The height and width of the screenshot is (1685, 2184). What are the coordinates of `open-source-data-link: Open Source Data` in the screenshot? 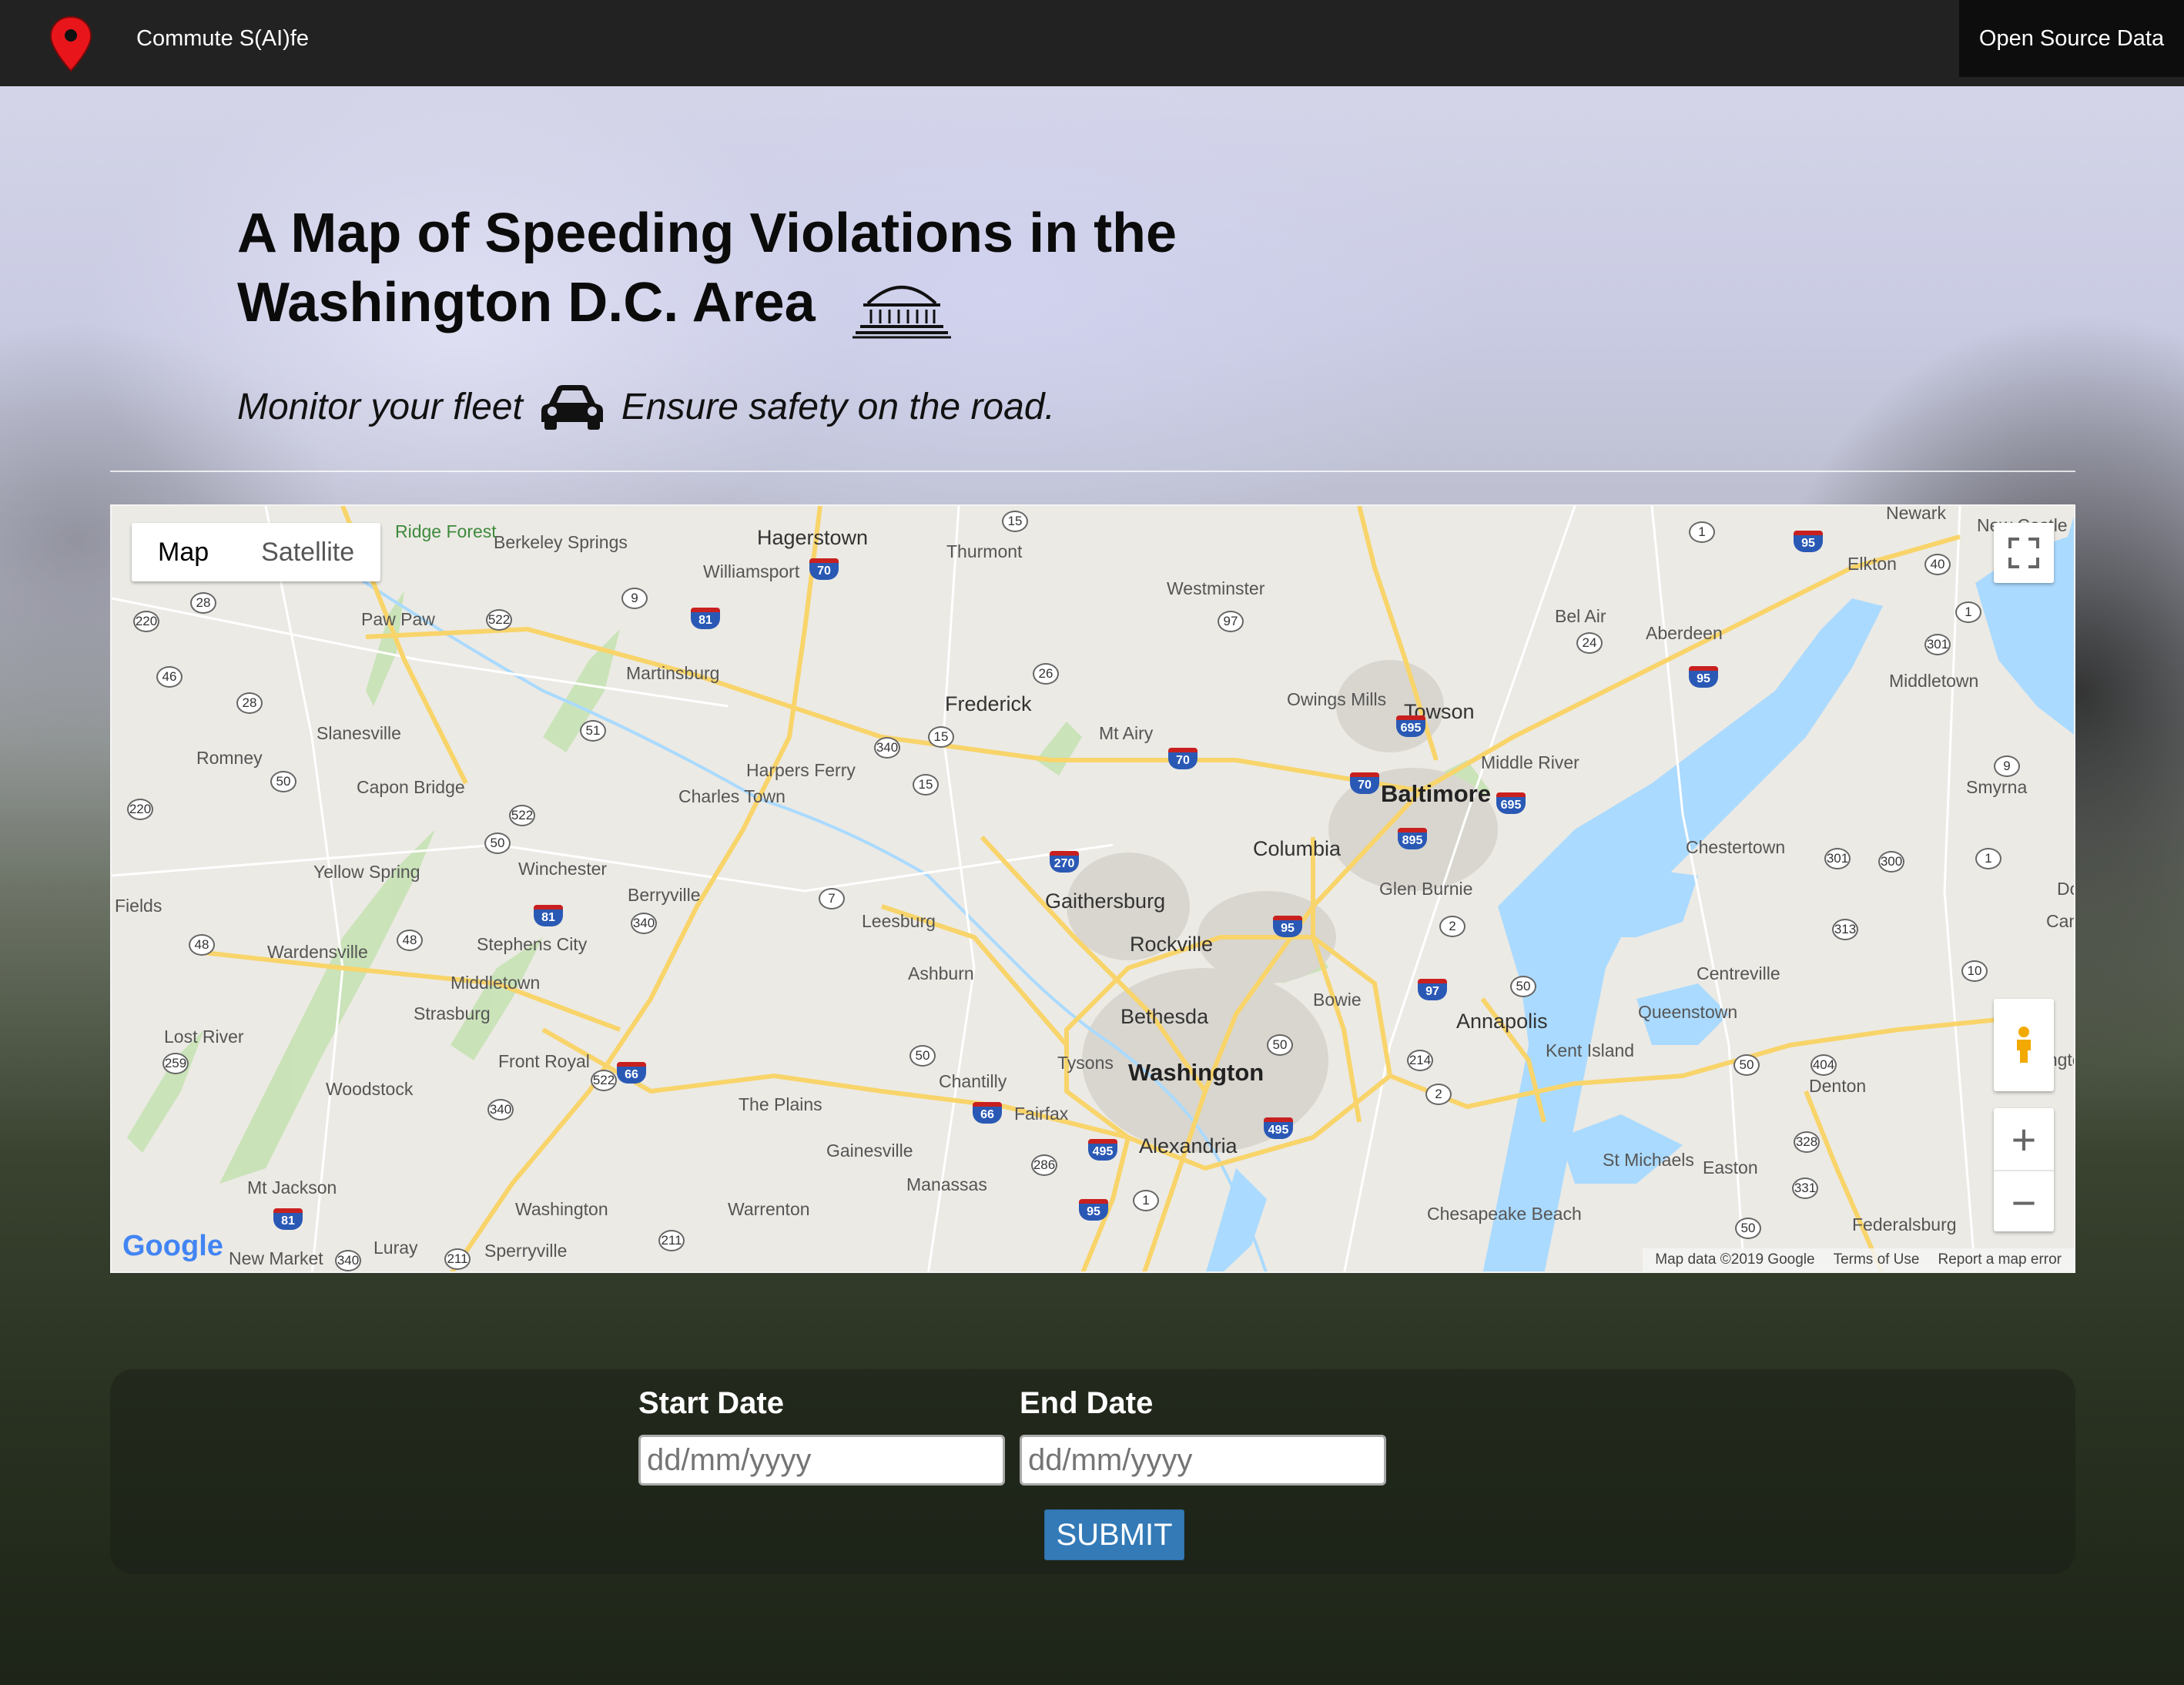 It's located at (2072, 38).